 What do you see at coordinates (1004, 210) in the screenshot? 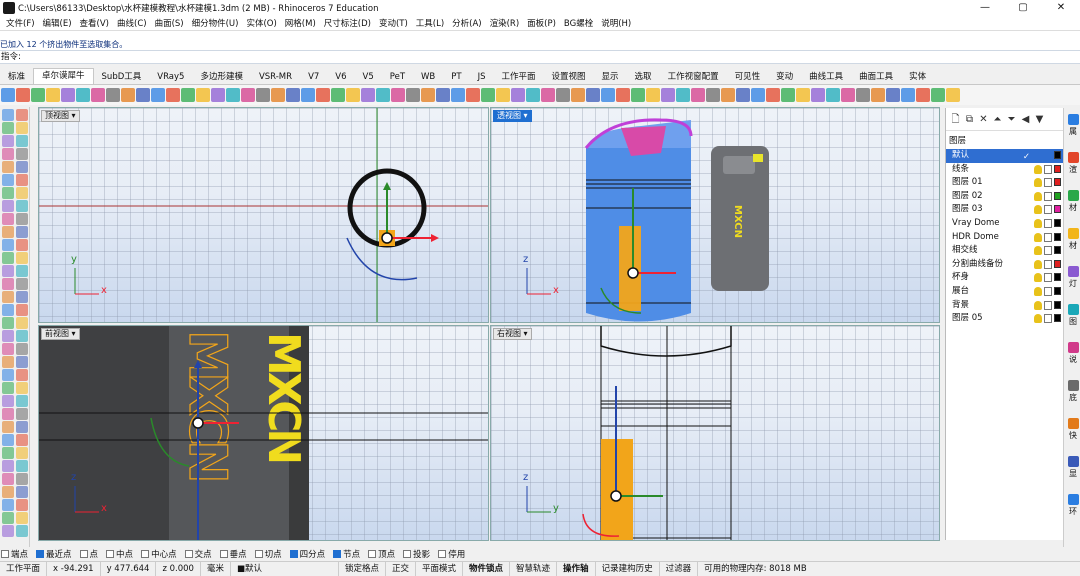
I see `layer-row: 图层 03` at bounding box center [1004, 210].